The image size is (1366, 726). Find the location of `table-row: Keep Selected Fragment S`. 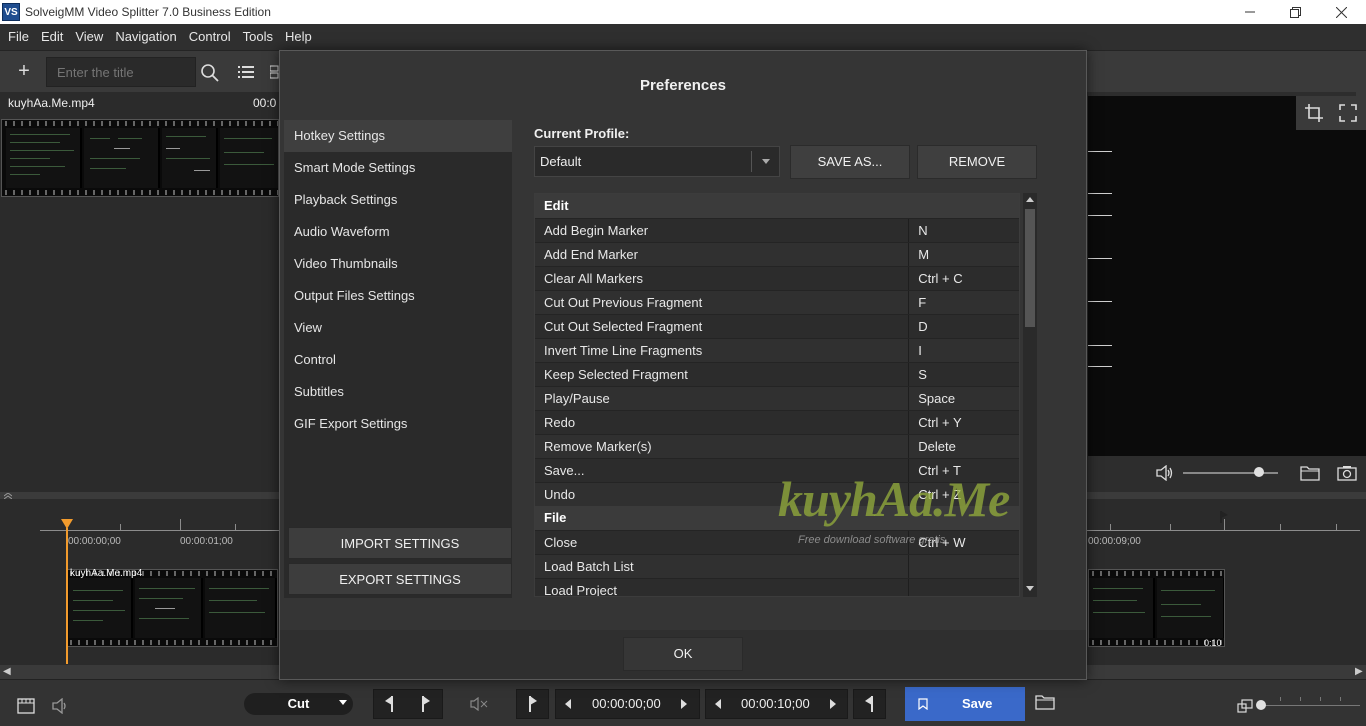

table-row: Keep Selected Fragment S is located at coordinates (777, 374).